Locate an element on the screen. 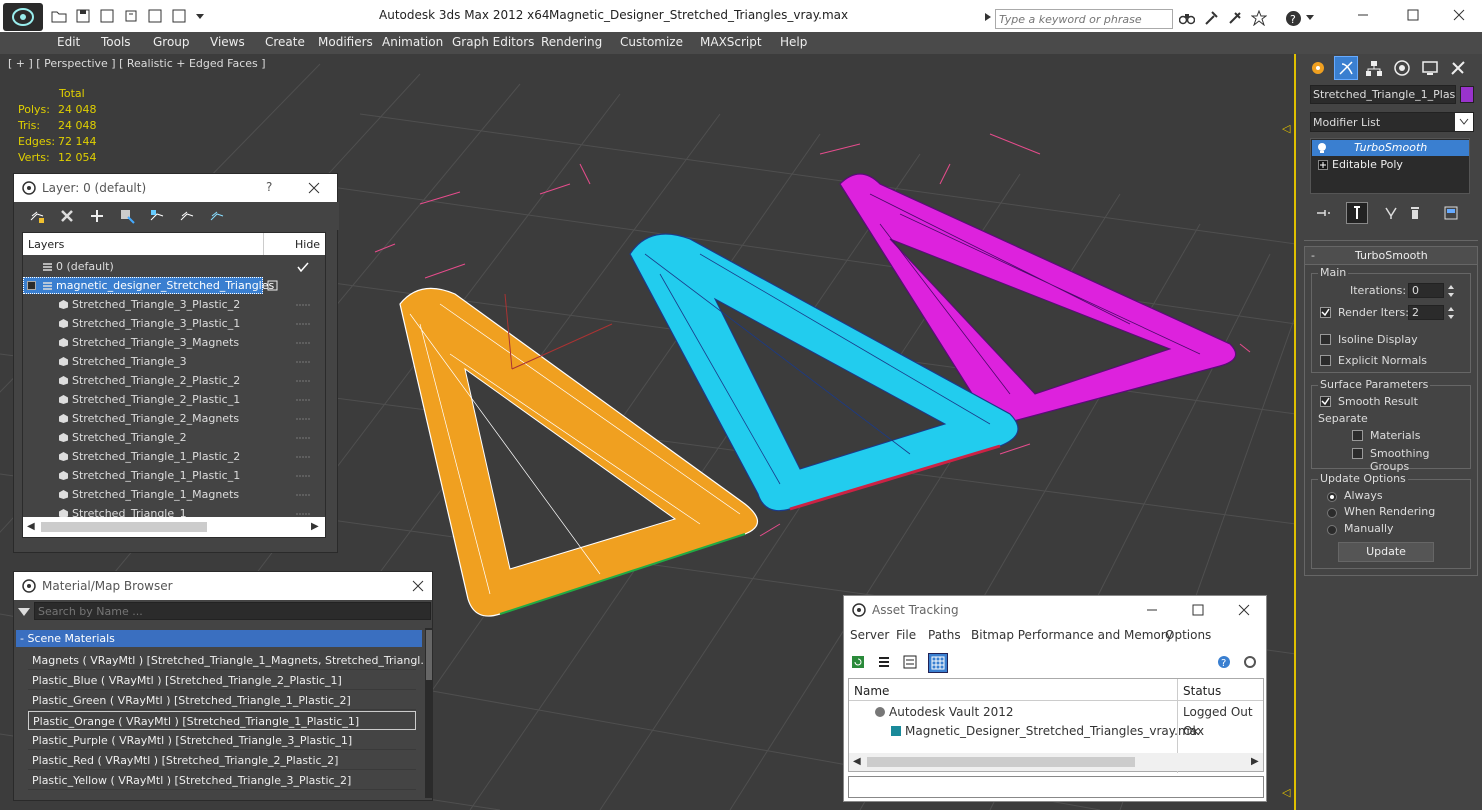 The image size is (1482, 810). menu-modifiers: Modifiers is located at coordinates (345, 42).